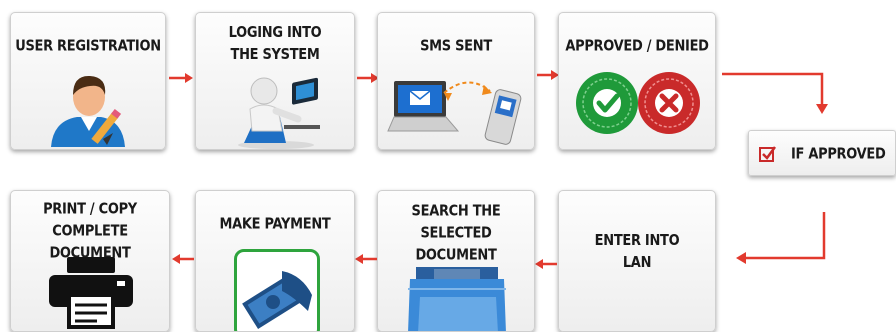 This screenshot has height=332, width=896. I want to click on step-approved-denied: APPROVED / DENIED, so click(637, 81).